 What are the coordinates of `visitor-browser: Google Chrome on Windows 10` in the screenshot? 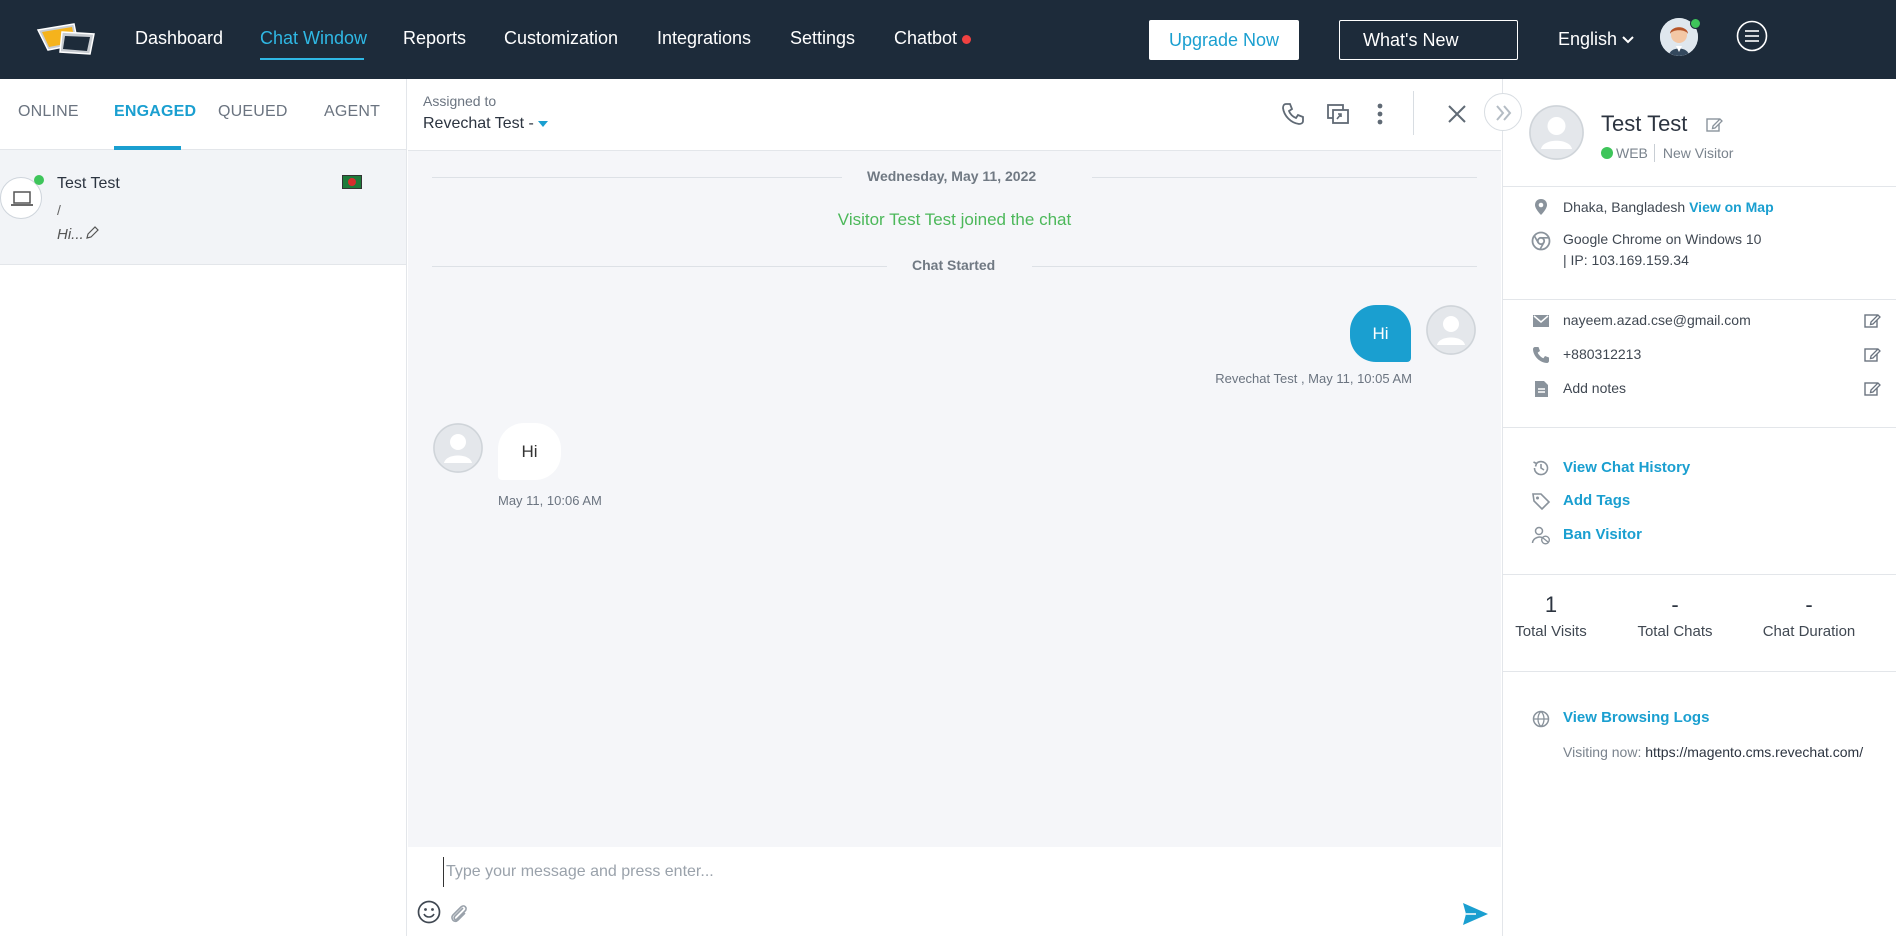 It's located at (1662, 239).